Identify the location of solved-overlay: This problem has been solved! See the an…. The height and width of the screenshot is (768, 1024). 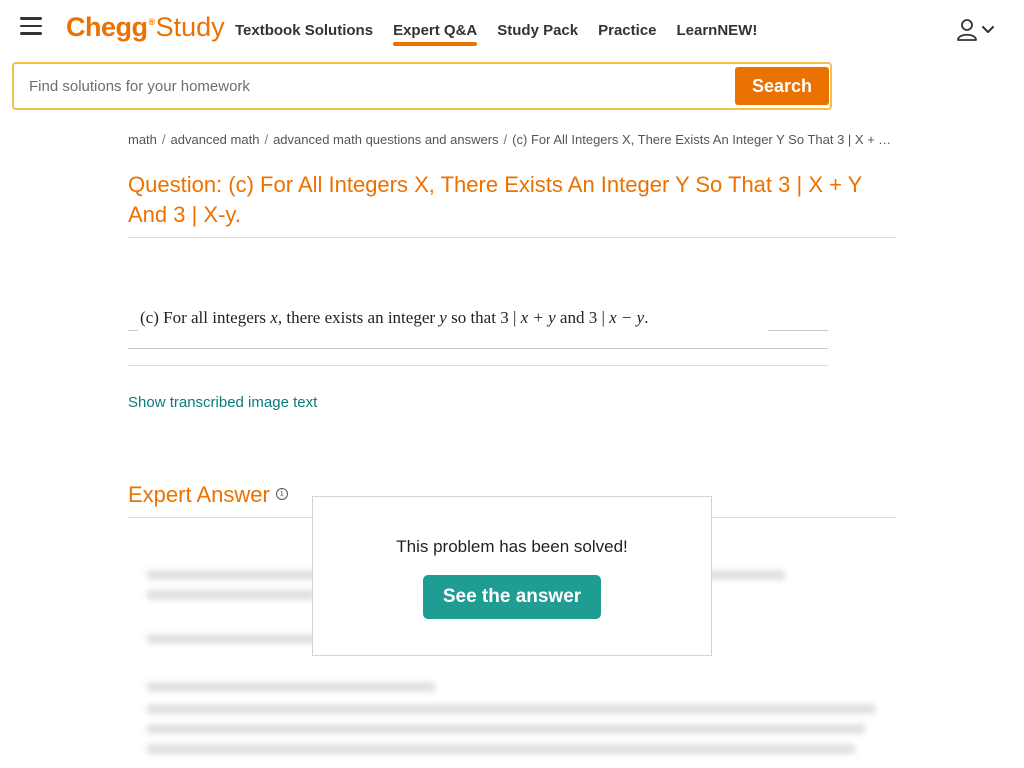
(512, 576).